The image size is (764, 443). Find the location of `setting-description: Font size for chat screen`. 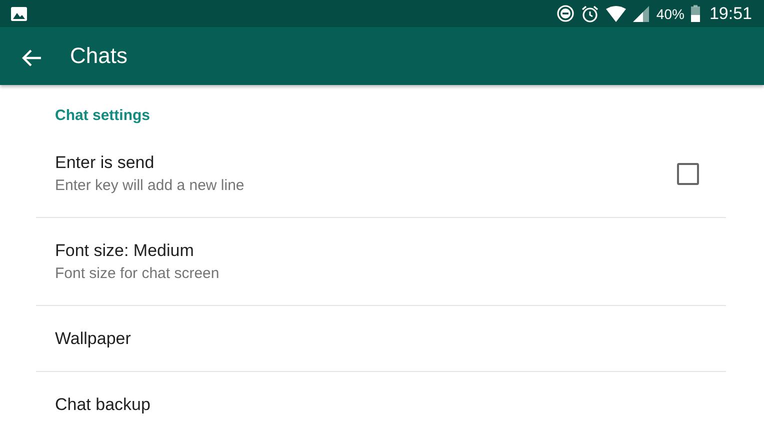

setting-description: Font size for chat screen is located at coordinates (137, 273).